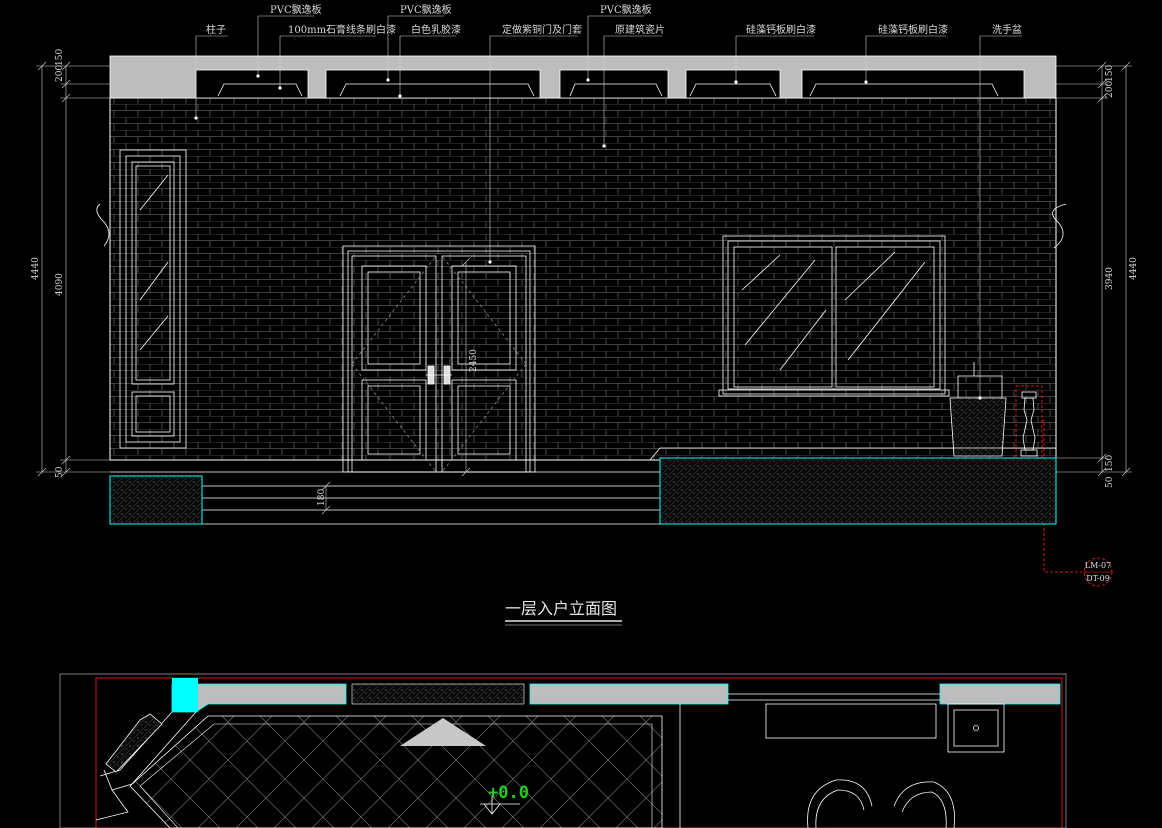  I want to click on dim-left-200: 200, so click(60, 73).